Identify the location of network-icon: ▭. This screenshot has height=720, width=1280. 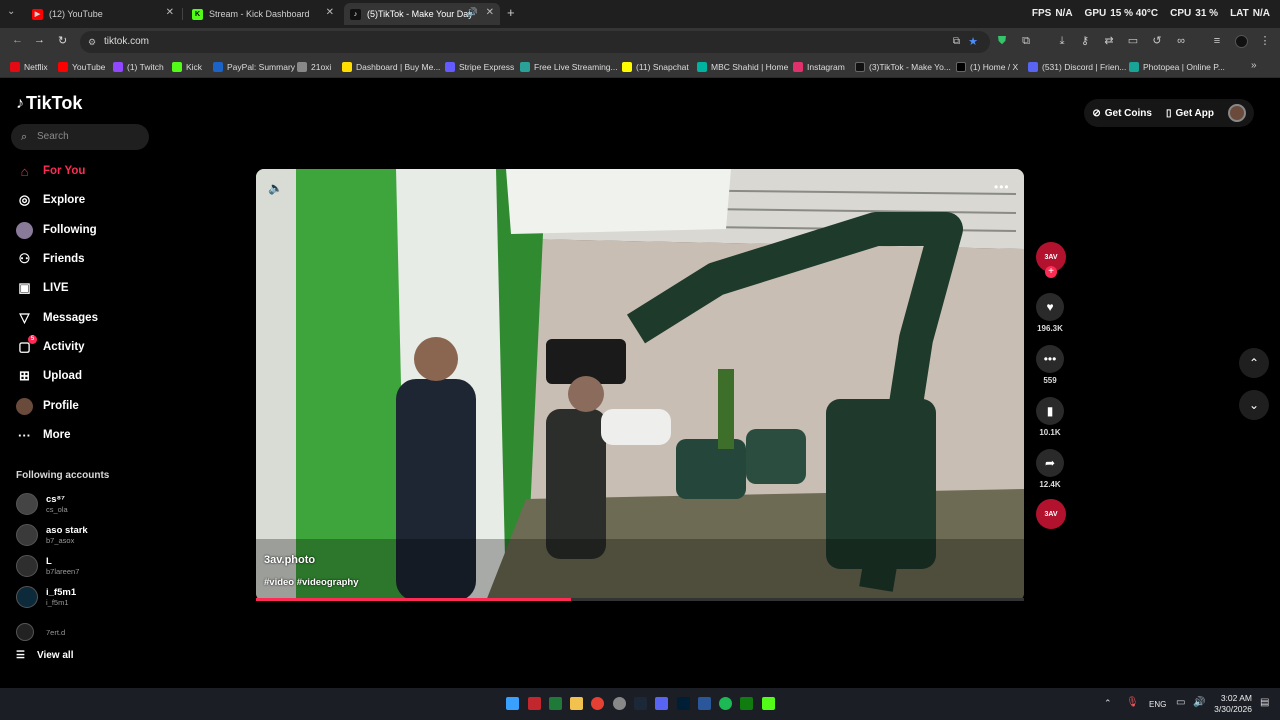
(1180, 702).